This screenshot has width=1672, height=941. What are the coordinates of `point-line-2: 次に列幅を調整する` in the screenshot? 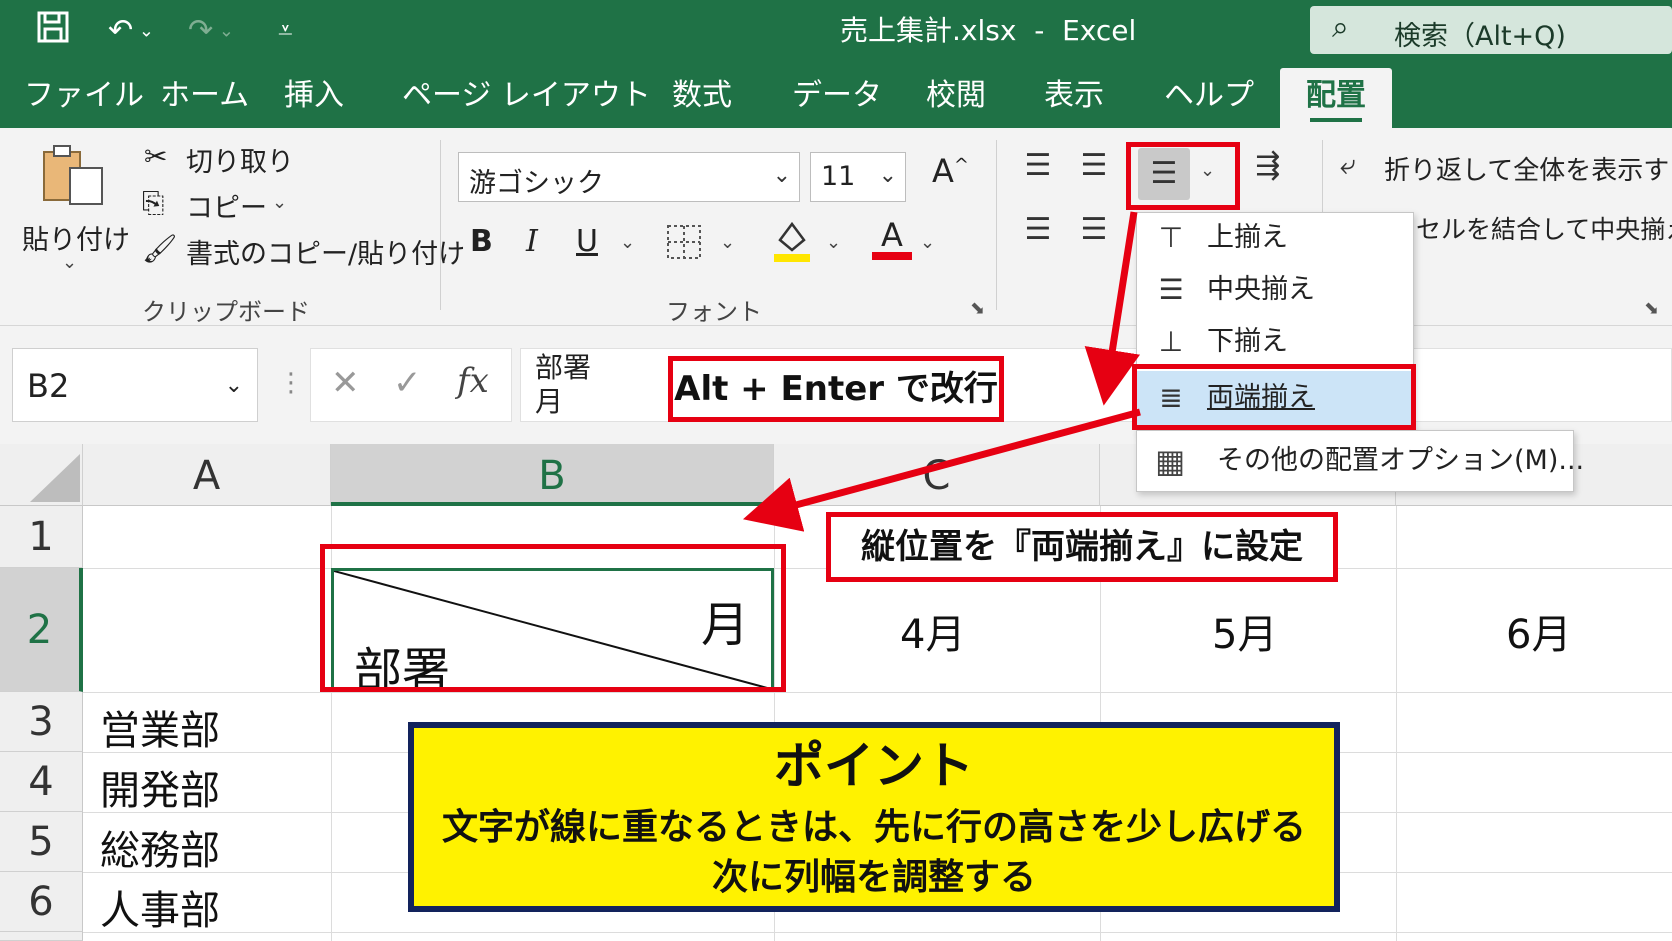 It's located at (873, 877).